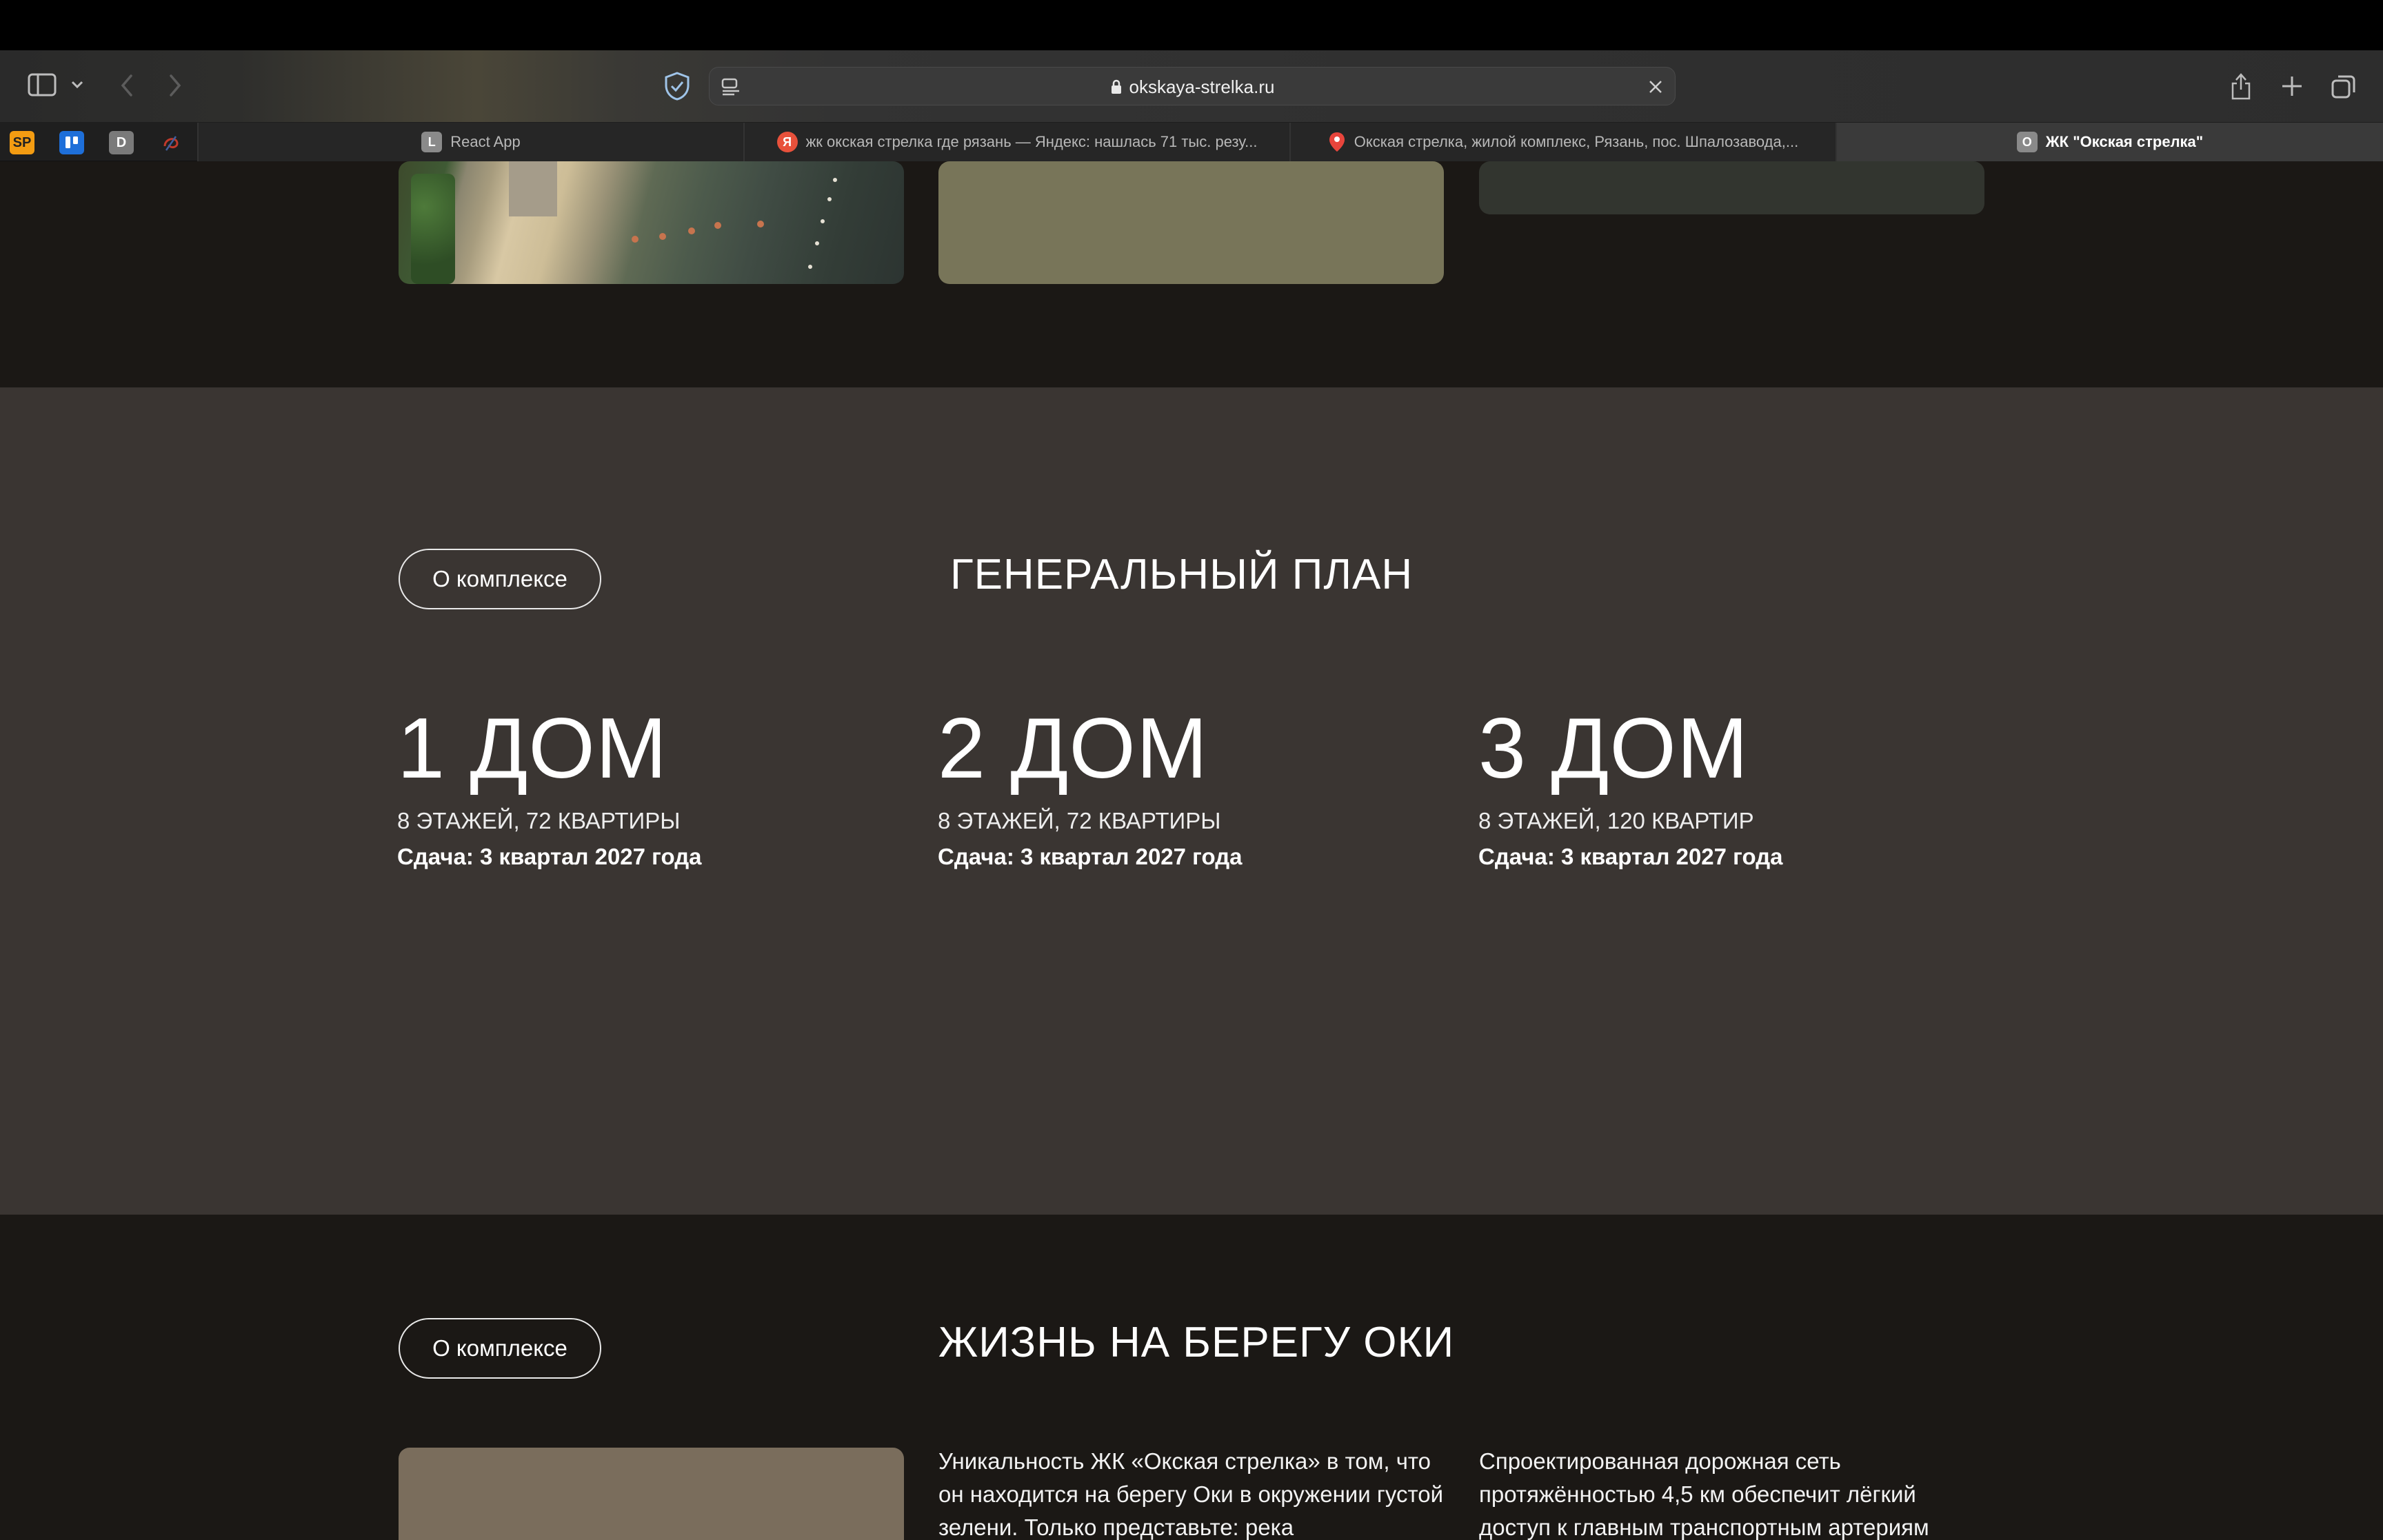 The height and width of the screenshot is (1540, 2383). Describe the element at coordinates (1731, 188) in the screenshot. I see `gallery-card-dark` at that location.